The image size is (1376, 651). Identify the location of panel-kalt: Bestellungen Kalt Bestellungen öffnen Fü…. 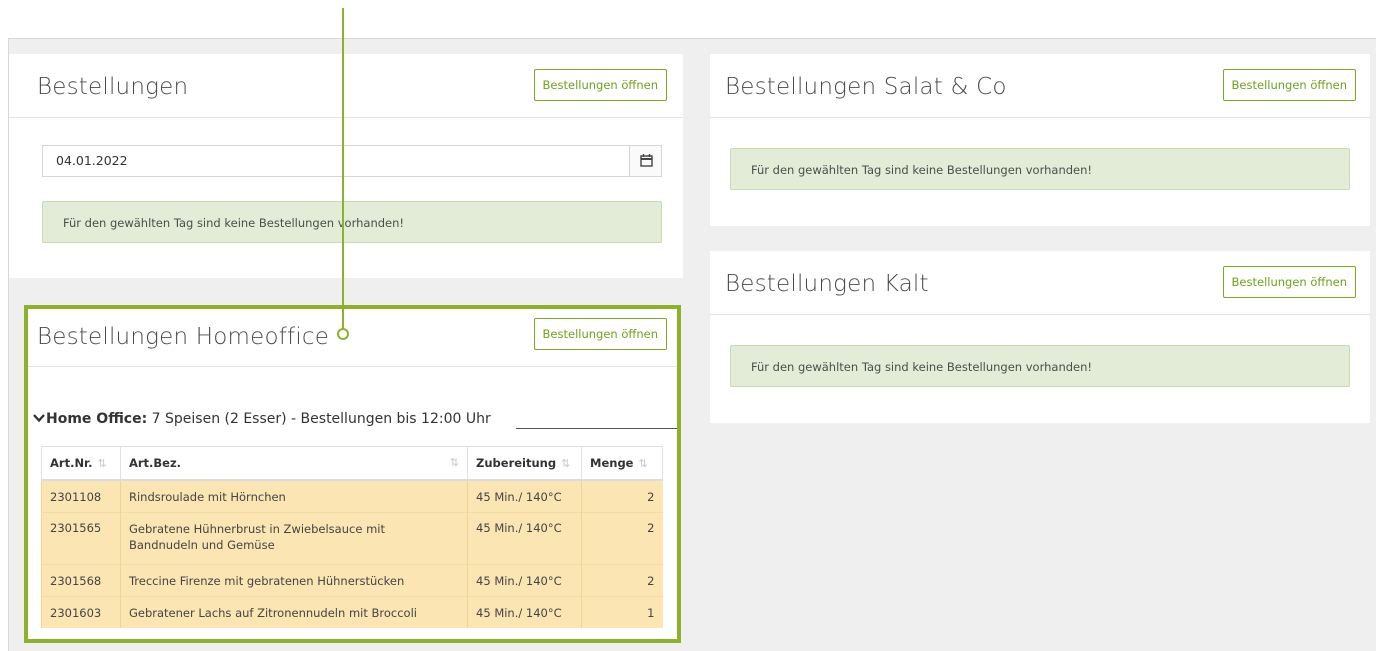
(1040, 337).